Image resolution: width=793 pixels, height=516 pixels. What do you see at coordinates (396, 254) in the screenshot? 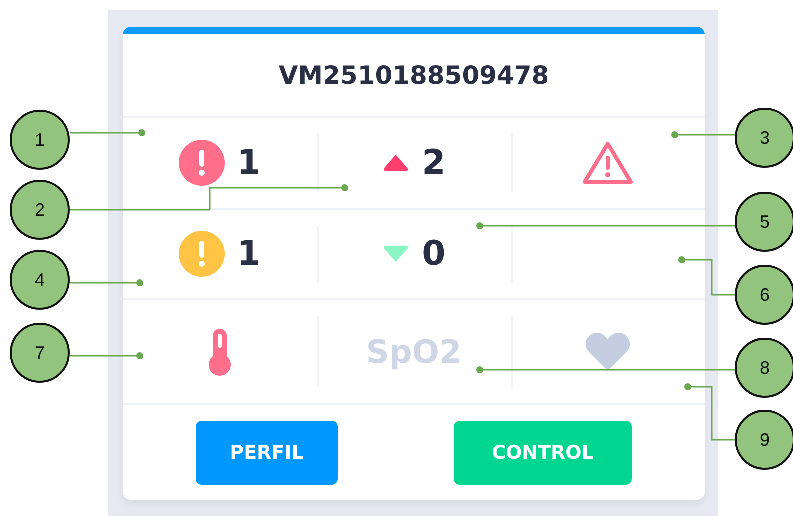
I see `triangle-down-icon` at bounding box center [396, 254].